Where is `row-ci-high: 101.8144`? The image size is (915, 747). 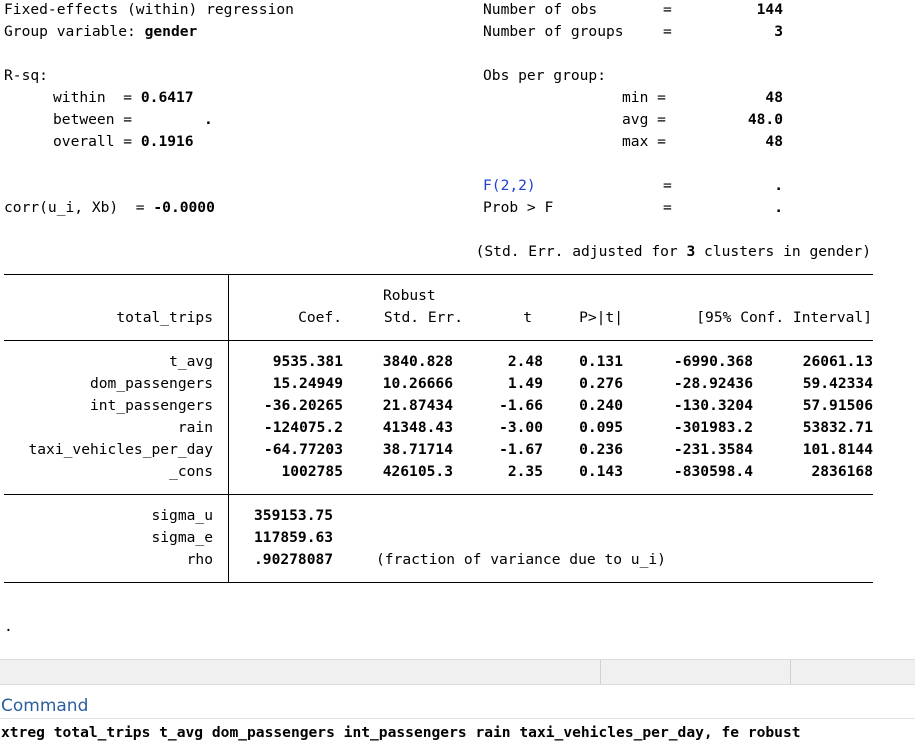
row-ci-high: 101.8144 is located at coordinates (837, 449).